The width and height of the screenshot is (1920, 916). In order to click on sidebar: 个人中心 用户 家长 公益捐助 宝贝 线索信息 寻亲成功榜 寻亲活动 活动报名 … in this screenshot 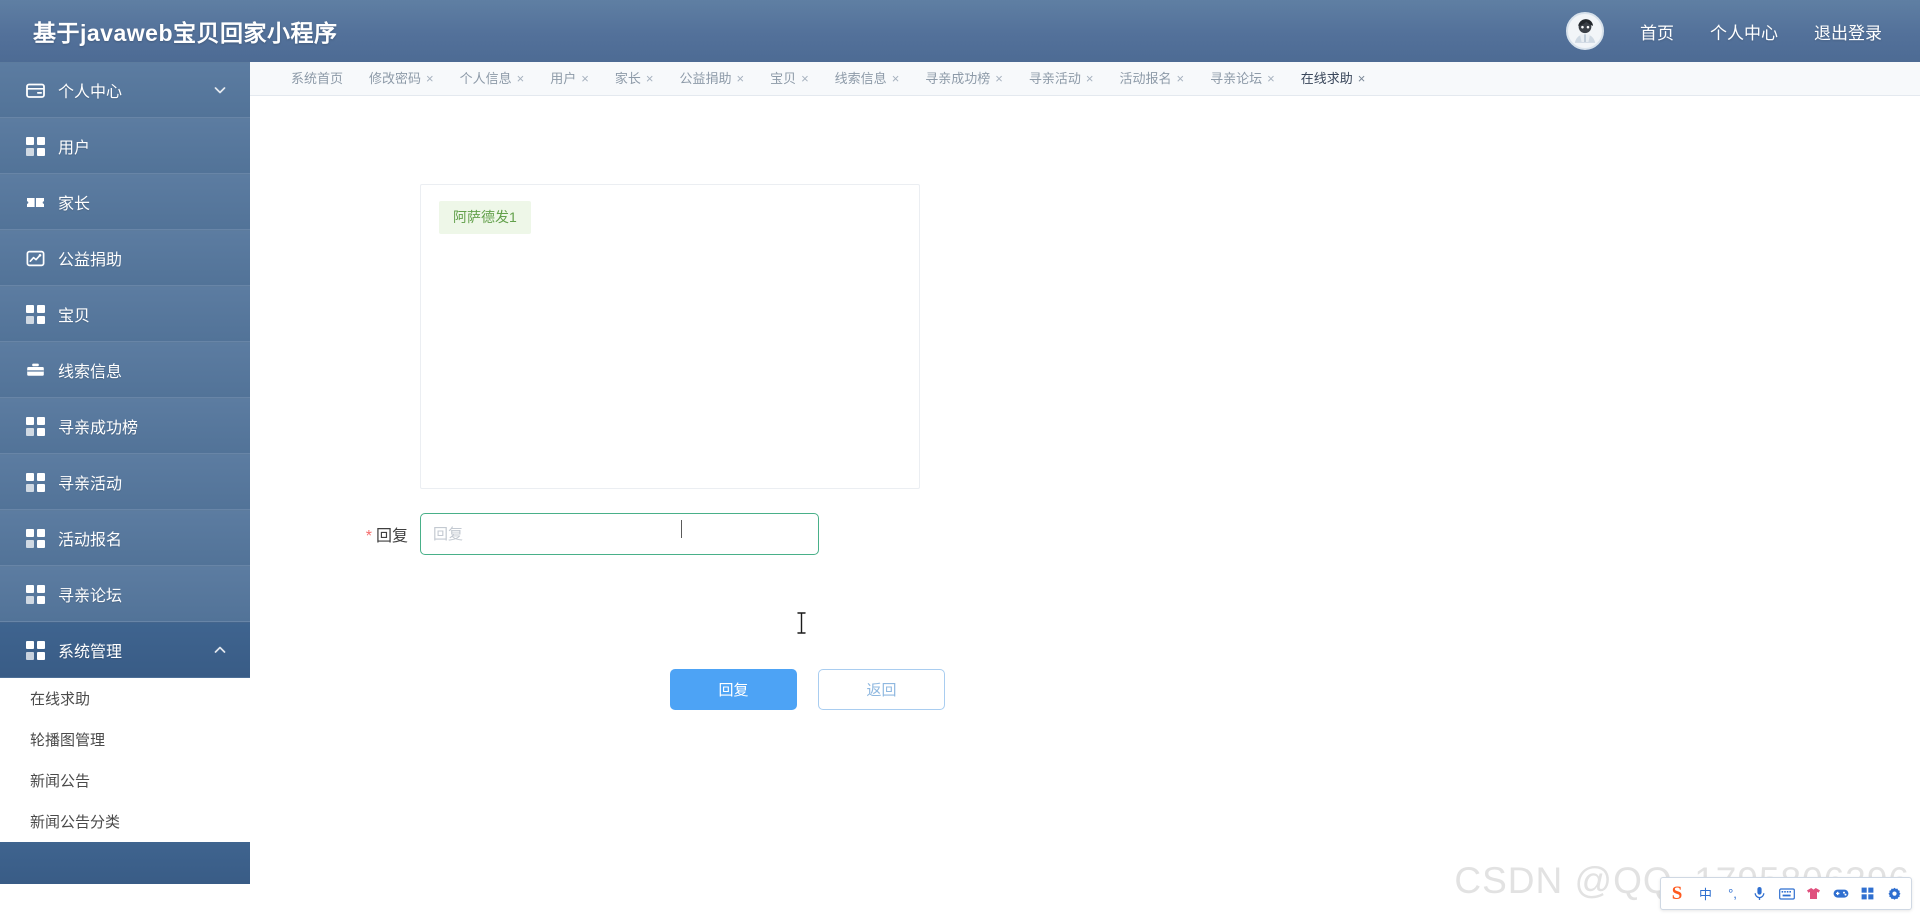, I will do `click(125, 489)`.